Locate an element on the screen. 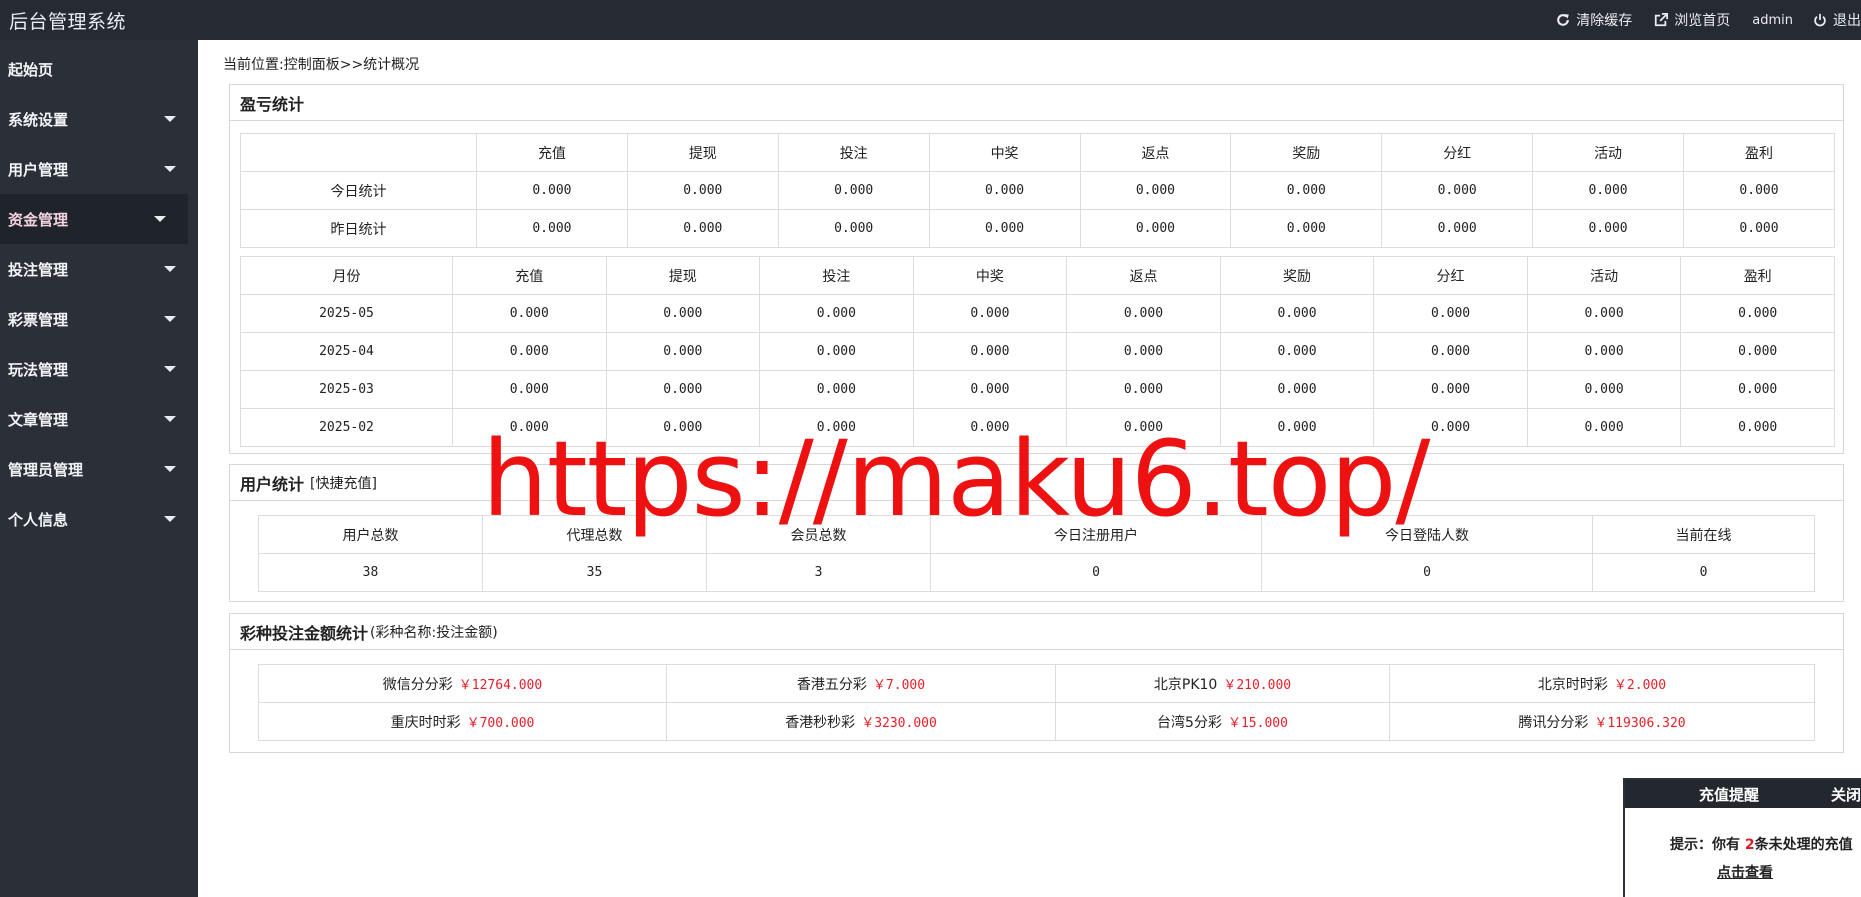 The image size is (1861, 897). table-header-cell: 分红 is located at coordinates (1450, 275).